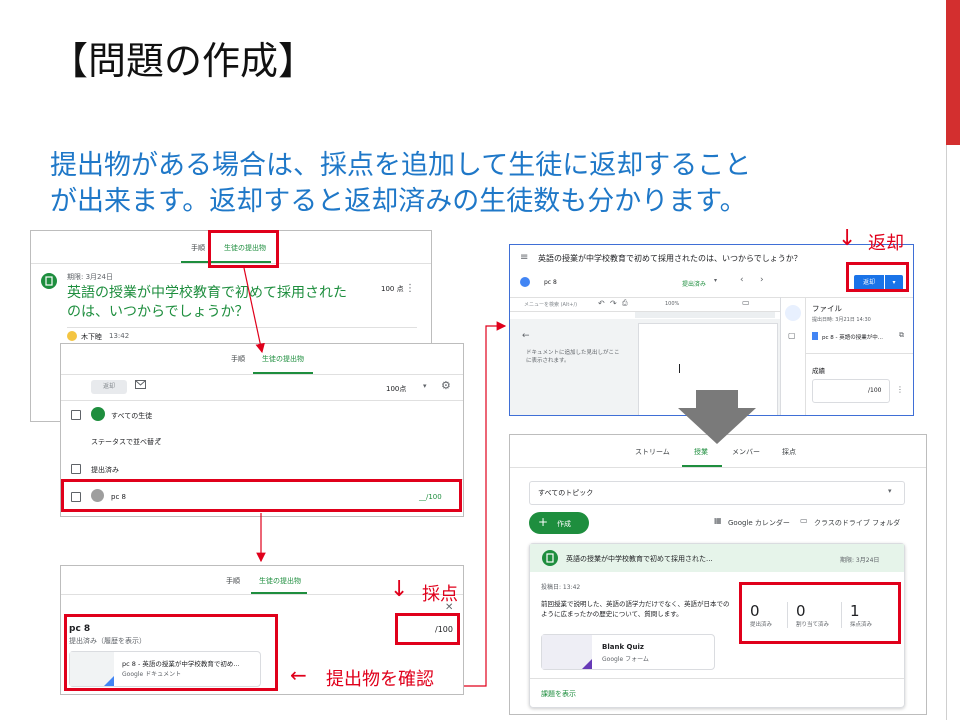  I want to click on image-icon: ▭, so click(746, 302).